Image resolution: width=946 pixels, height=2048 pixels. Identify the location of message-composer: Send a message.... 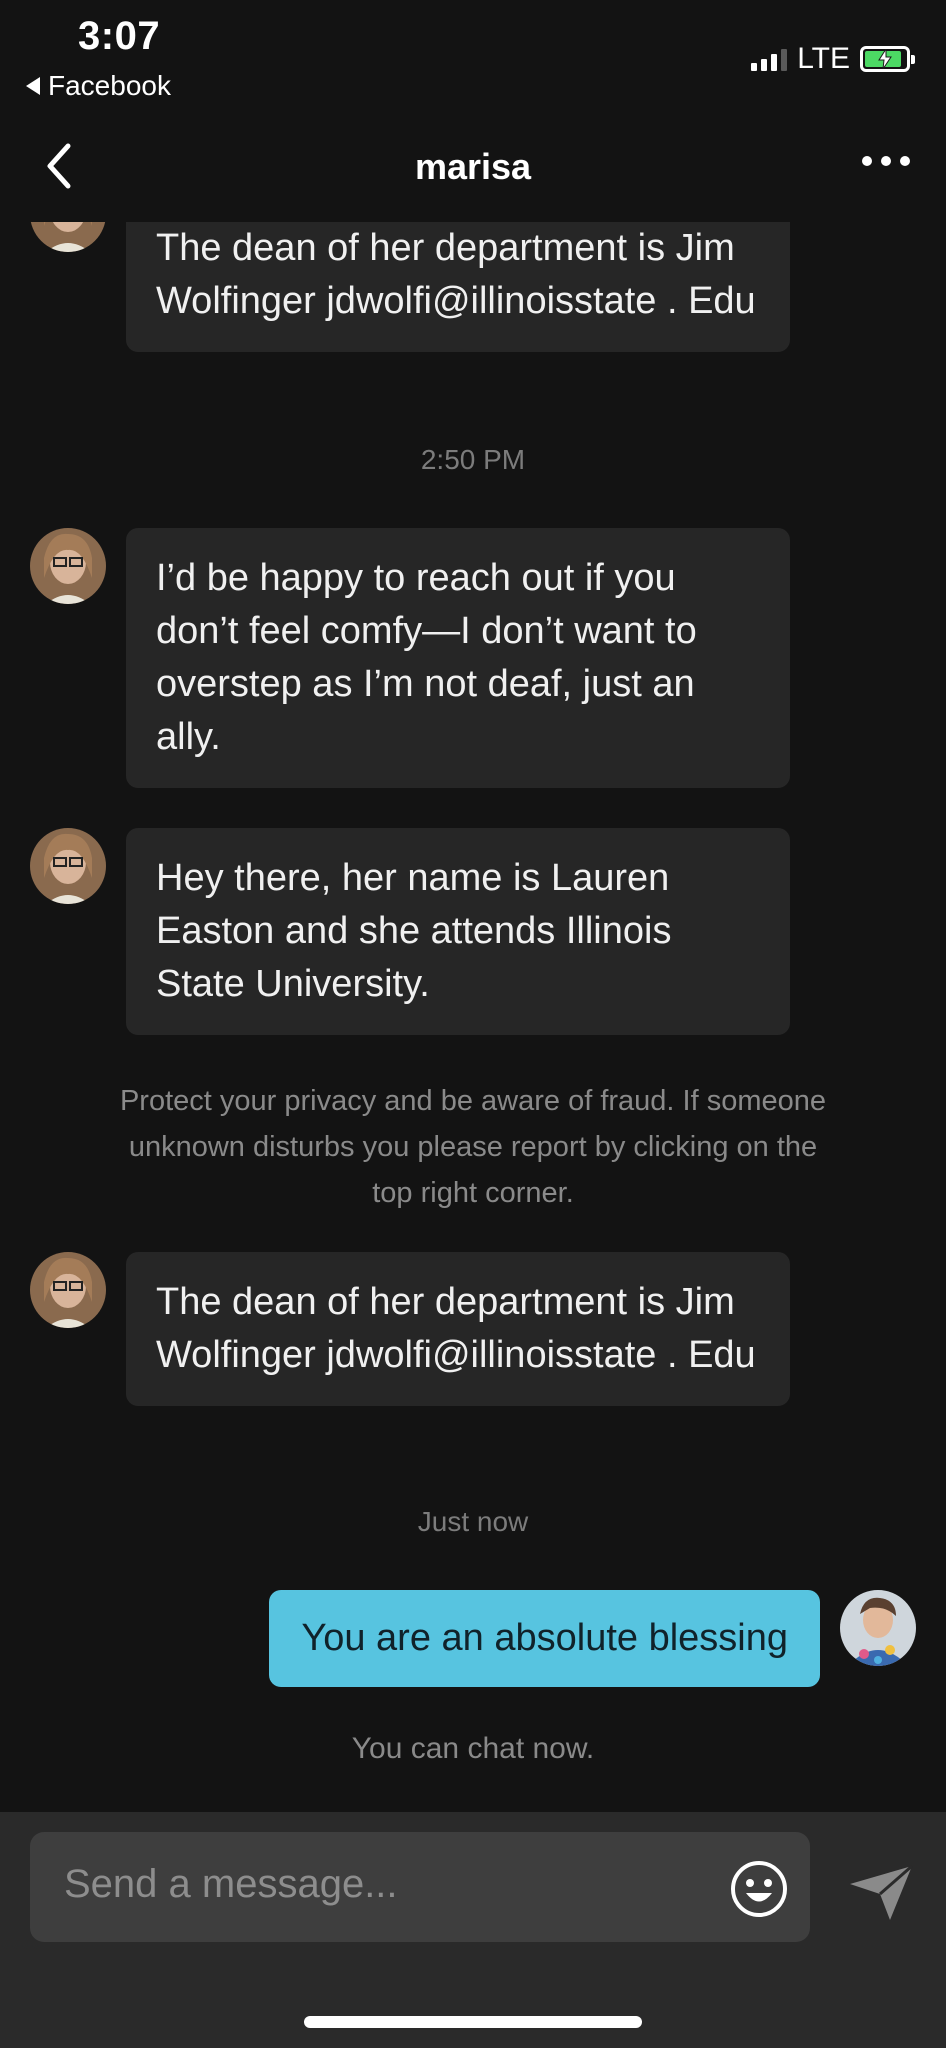
(473, 1930).